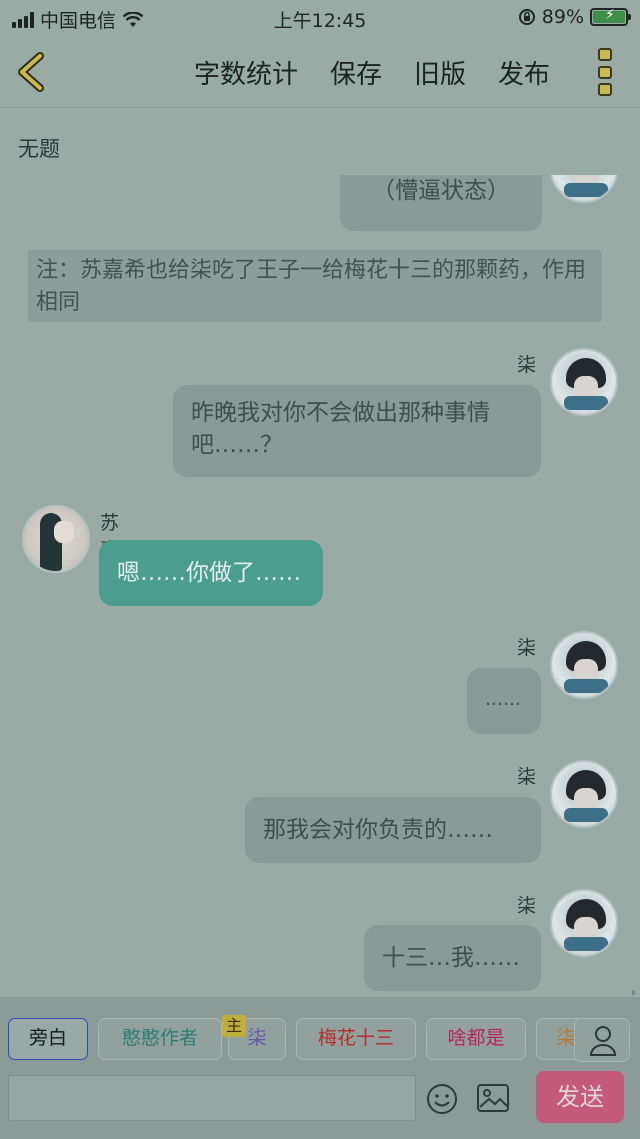 The width and height of the screenshot is (640, 1139). I want to click on word-count-button: 字数统计, so click(246, 72).